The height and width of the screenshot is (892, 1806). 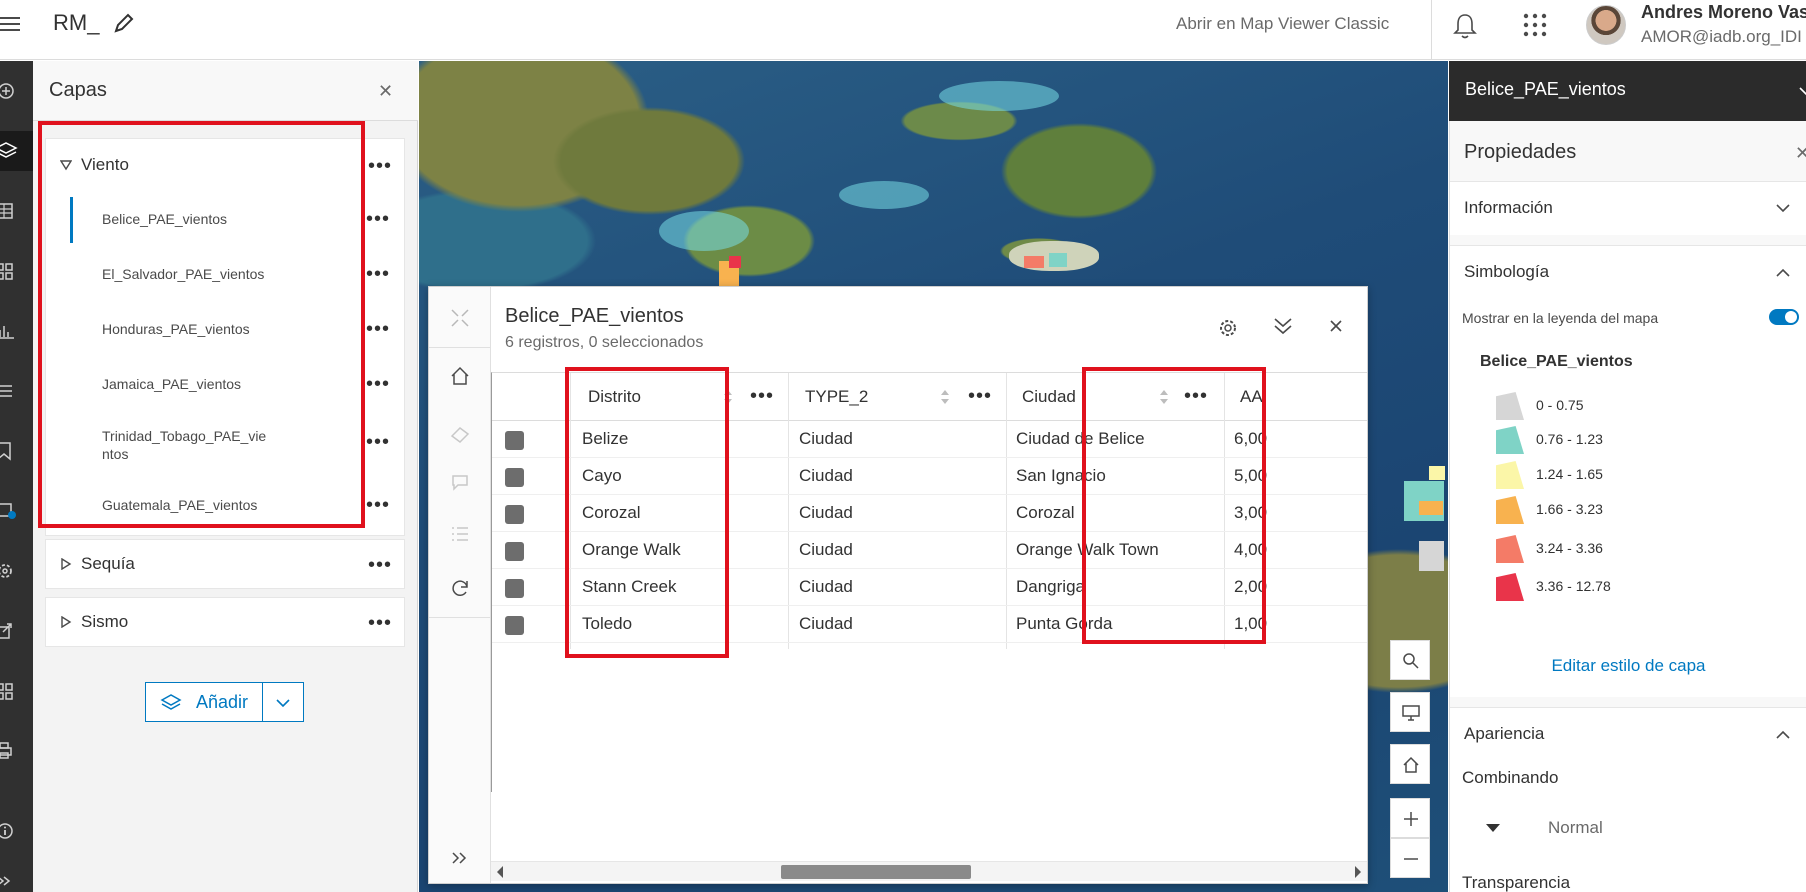 What do you see at coordinates (16, 876) in the screenshot?
I see `rail-expand-icon` at bounding box center [16, 876].